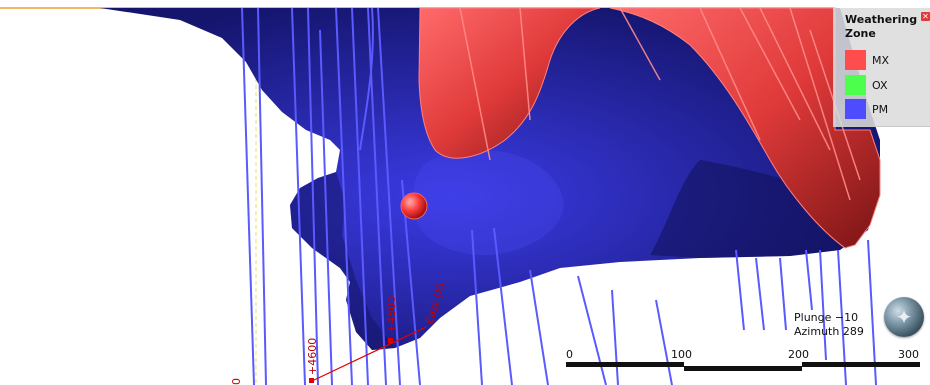 Image resolution: width=930 pixels, height=385 pixels. I want to click on scale-label-100: 100, so click(681, 354).